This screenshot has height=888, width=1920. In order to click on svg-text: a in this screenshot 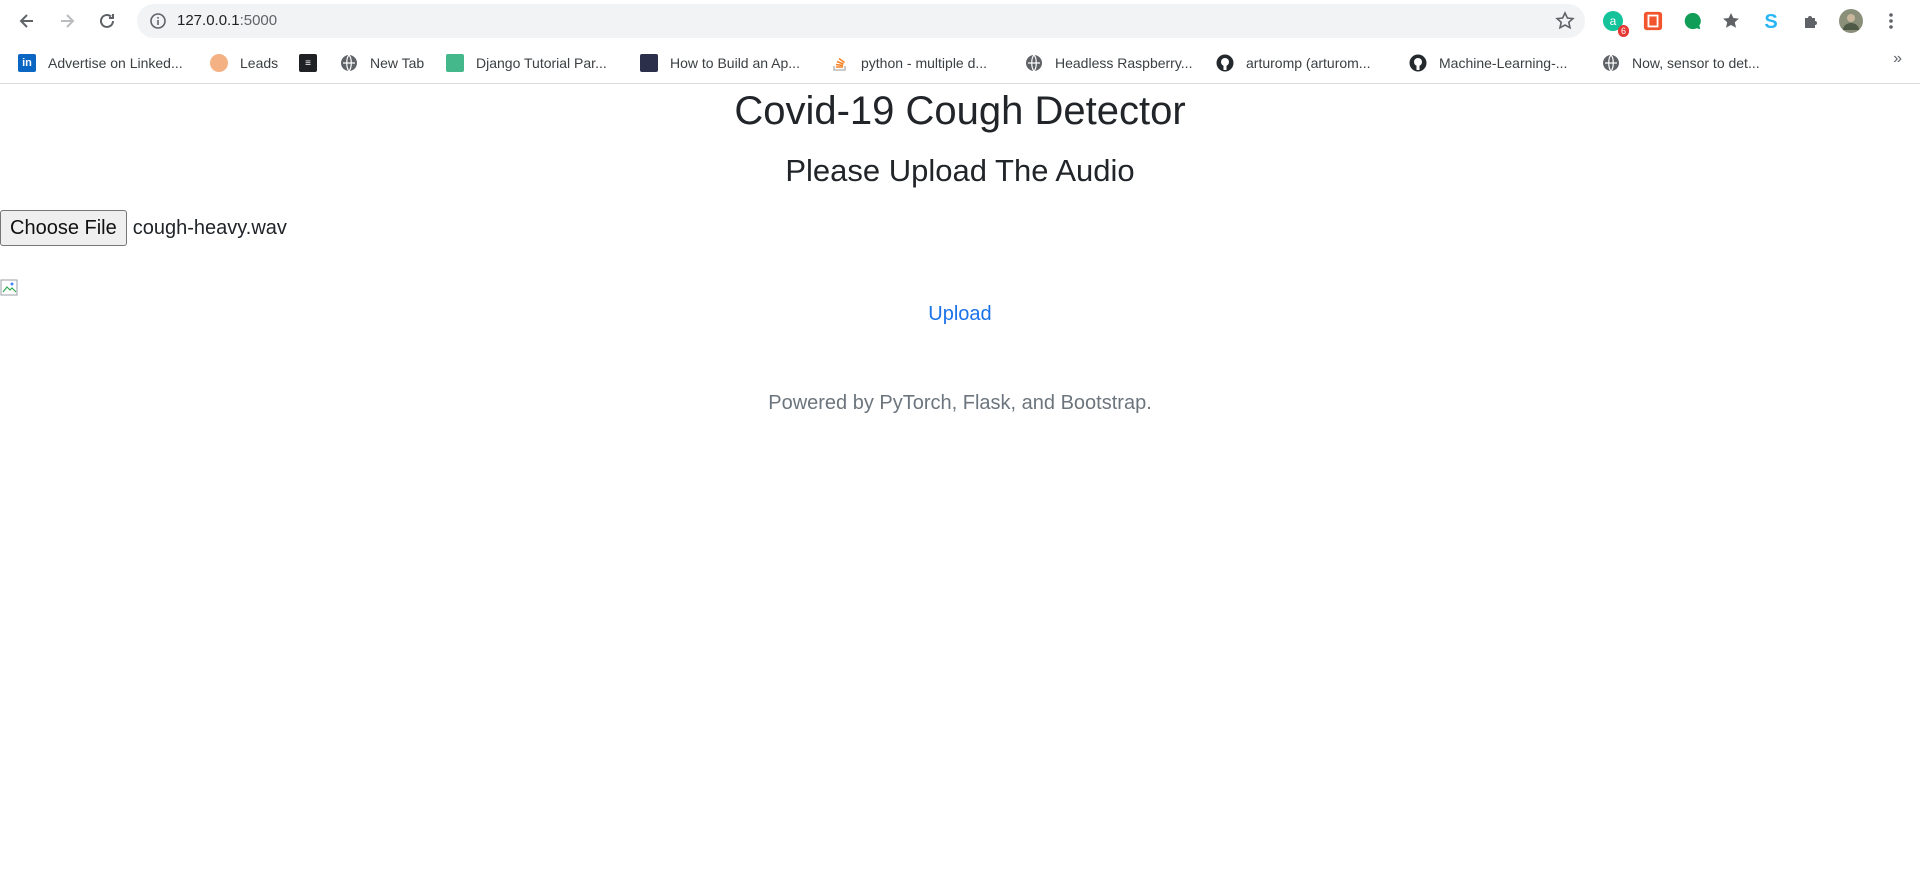, I will do `click(1613, 21)`.